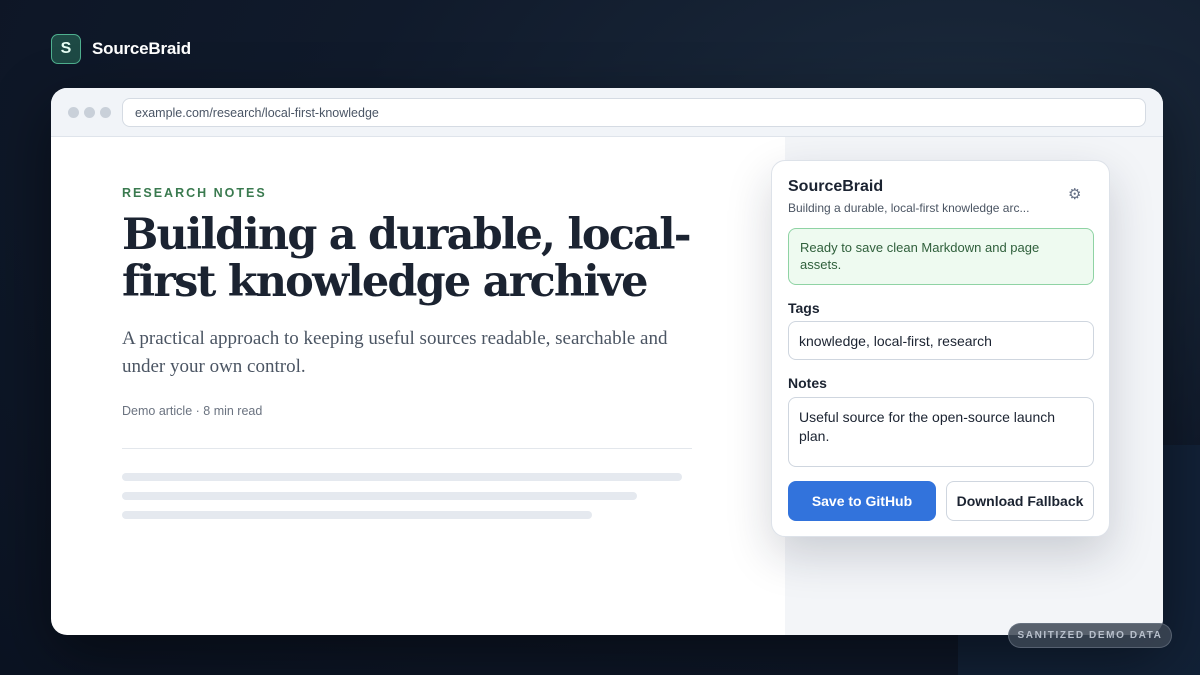 The width and height of the screenshot is (1200, 675). What do you see at coordinates (141, 48) in the screenshot?
I see `brand-name: SourceBraid` at bounding box center [141, 48].